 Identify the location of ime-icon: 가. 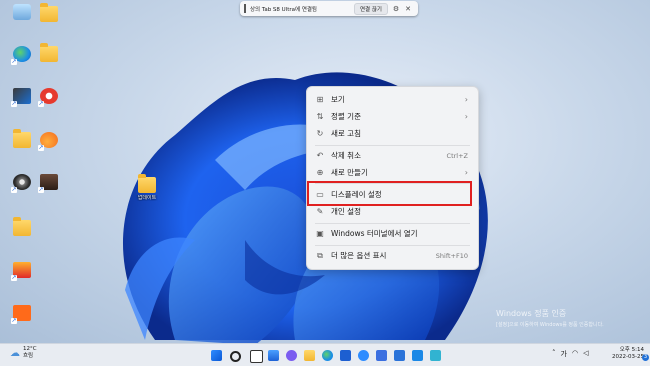
(564, 354).